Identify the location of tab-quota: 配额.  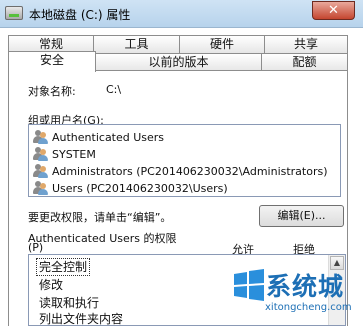
(305, 62).